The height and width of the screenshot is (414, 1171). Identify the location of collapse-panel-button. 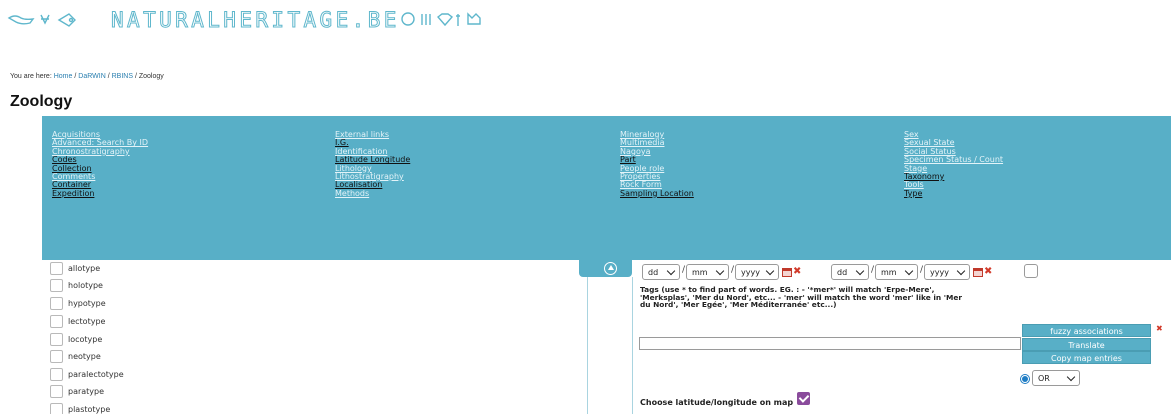
(605, 268).